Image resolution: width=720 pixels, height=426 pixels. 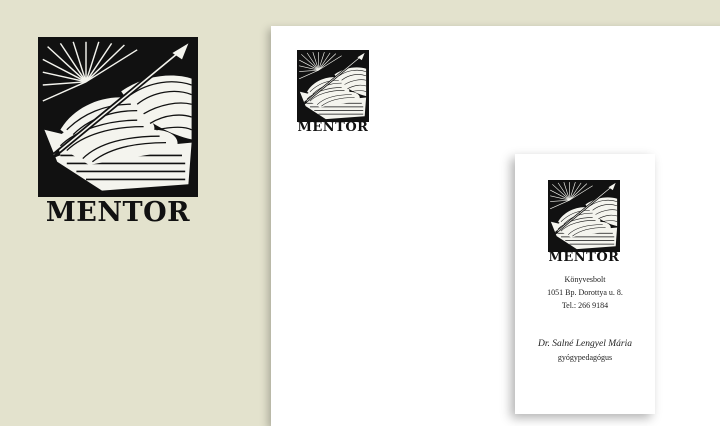 What do you see at coordinates (118, 212) in the screenshot?
I see `brand-wordmark: MENTOR` at bounding box center [118, 212].